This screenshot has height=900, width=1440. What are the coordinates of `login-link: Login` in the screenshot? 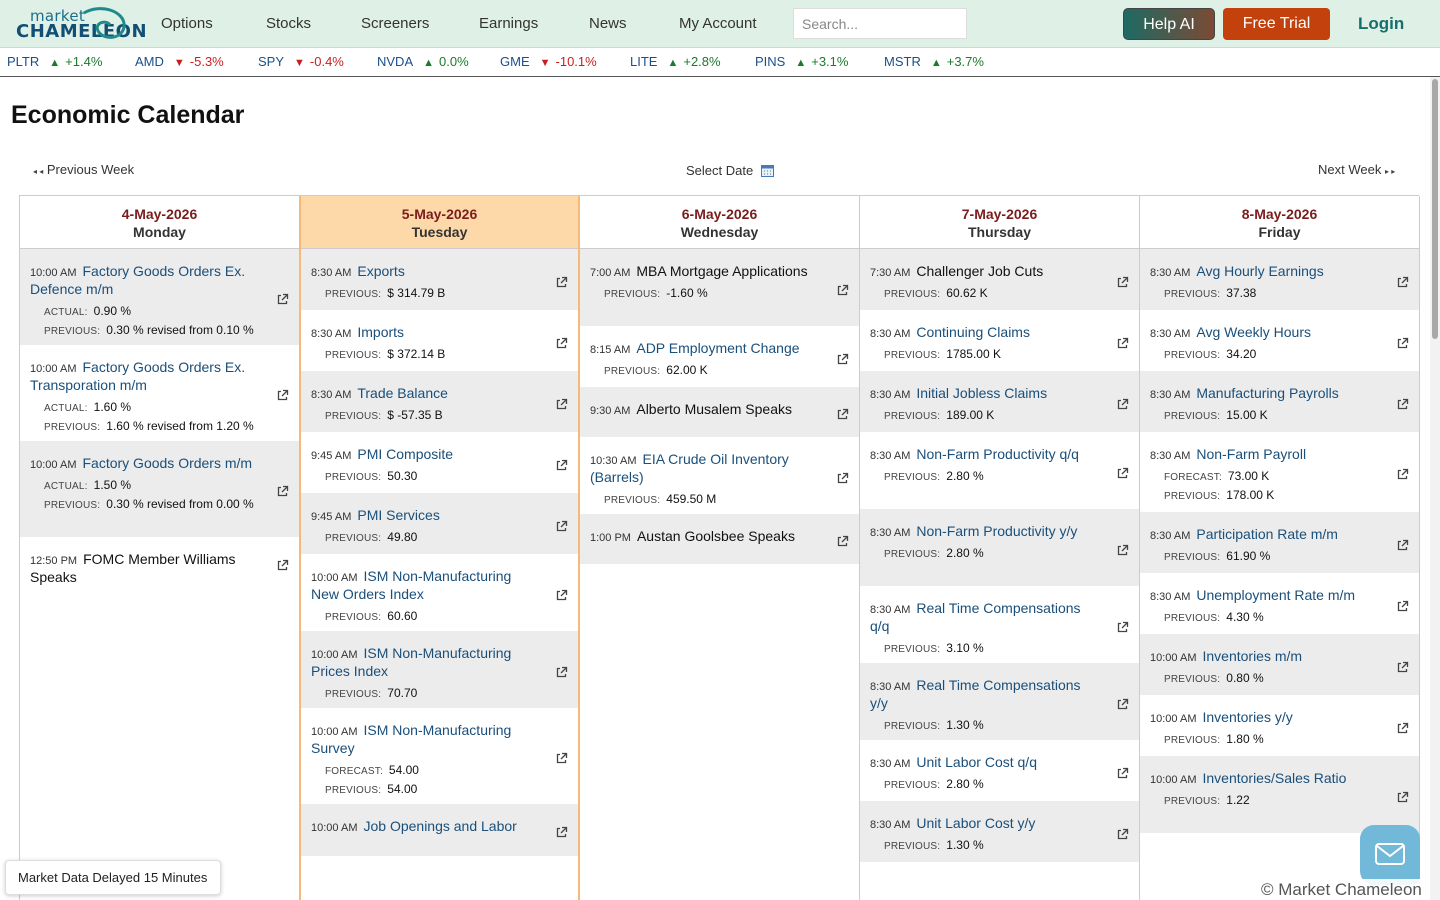 It's located at (1381, 24).